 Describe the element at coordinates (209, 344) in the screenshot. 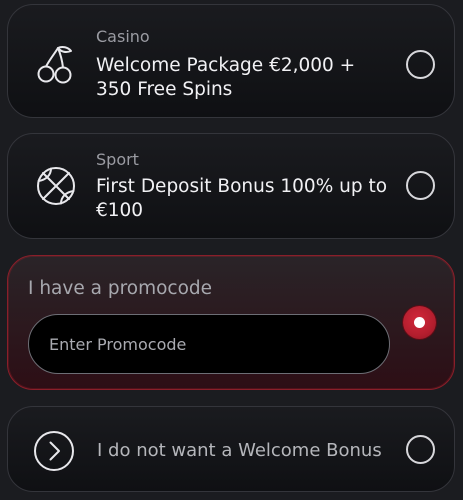

I see `promocode-input` at that location.